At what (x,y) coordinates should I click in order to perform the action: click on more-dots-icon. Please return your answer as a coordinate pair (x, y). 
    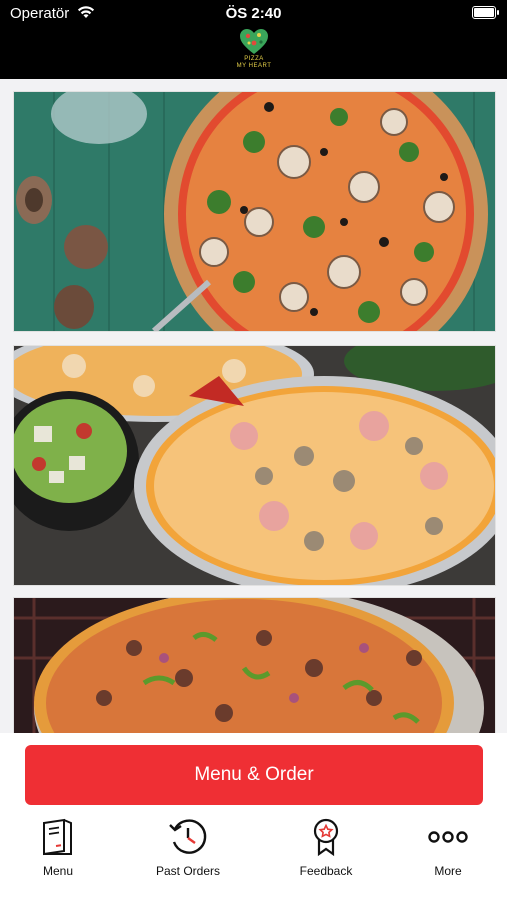
    Looking at the image, I should click on (448, 837).